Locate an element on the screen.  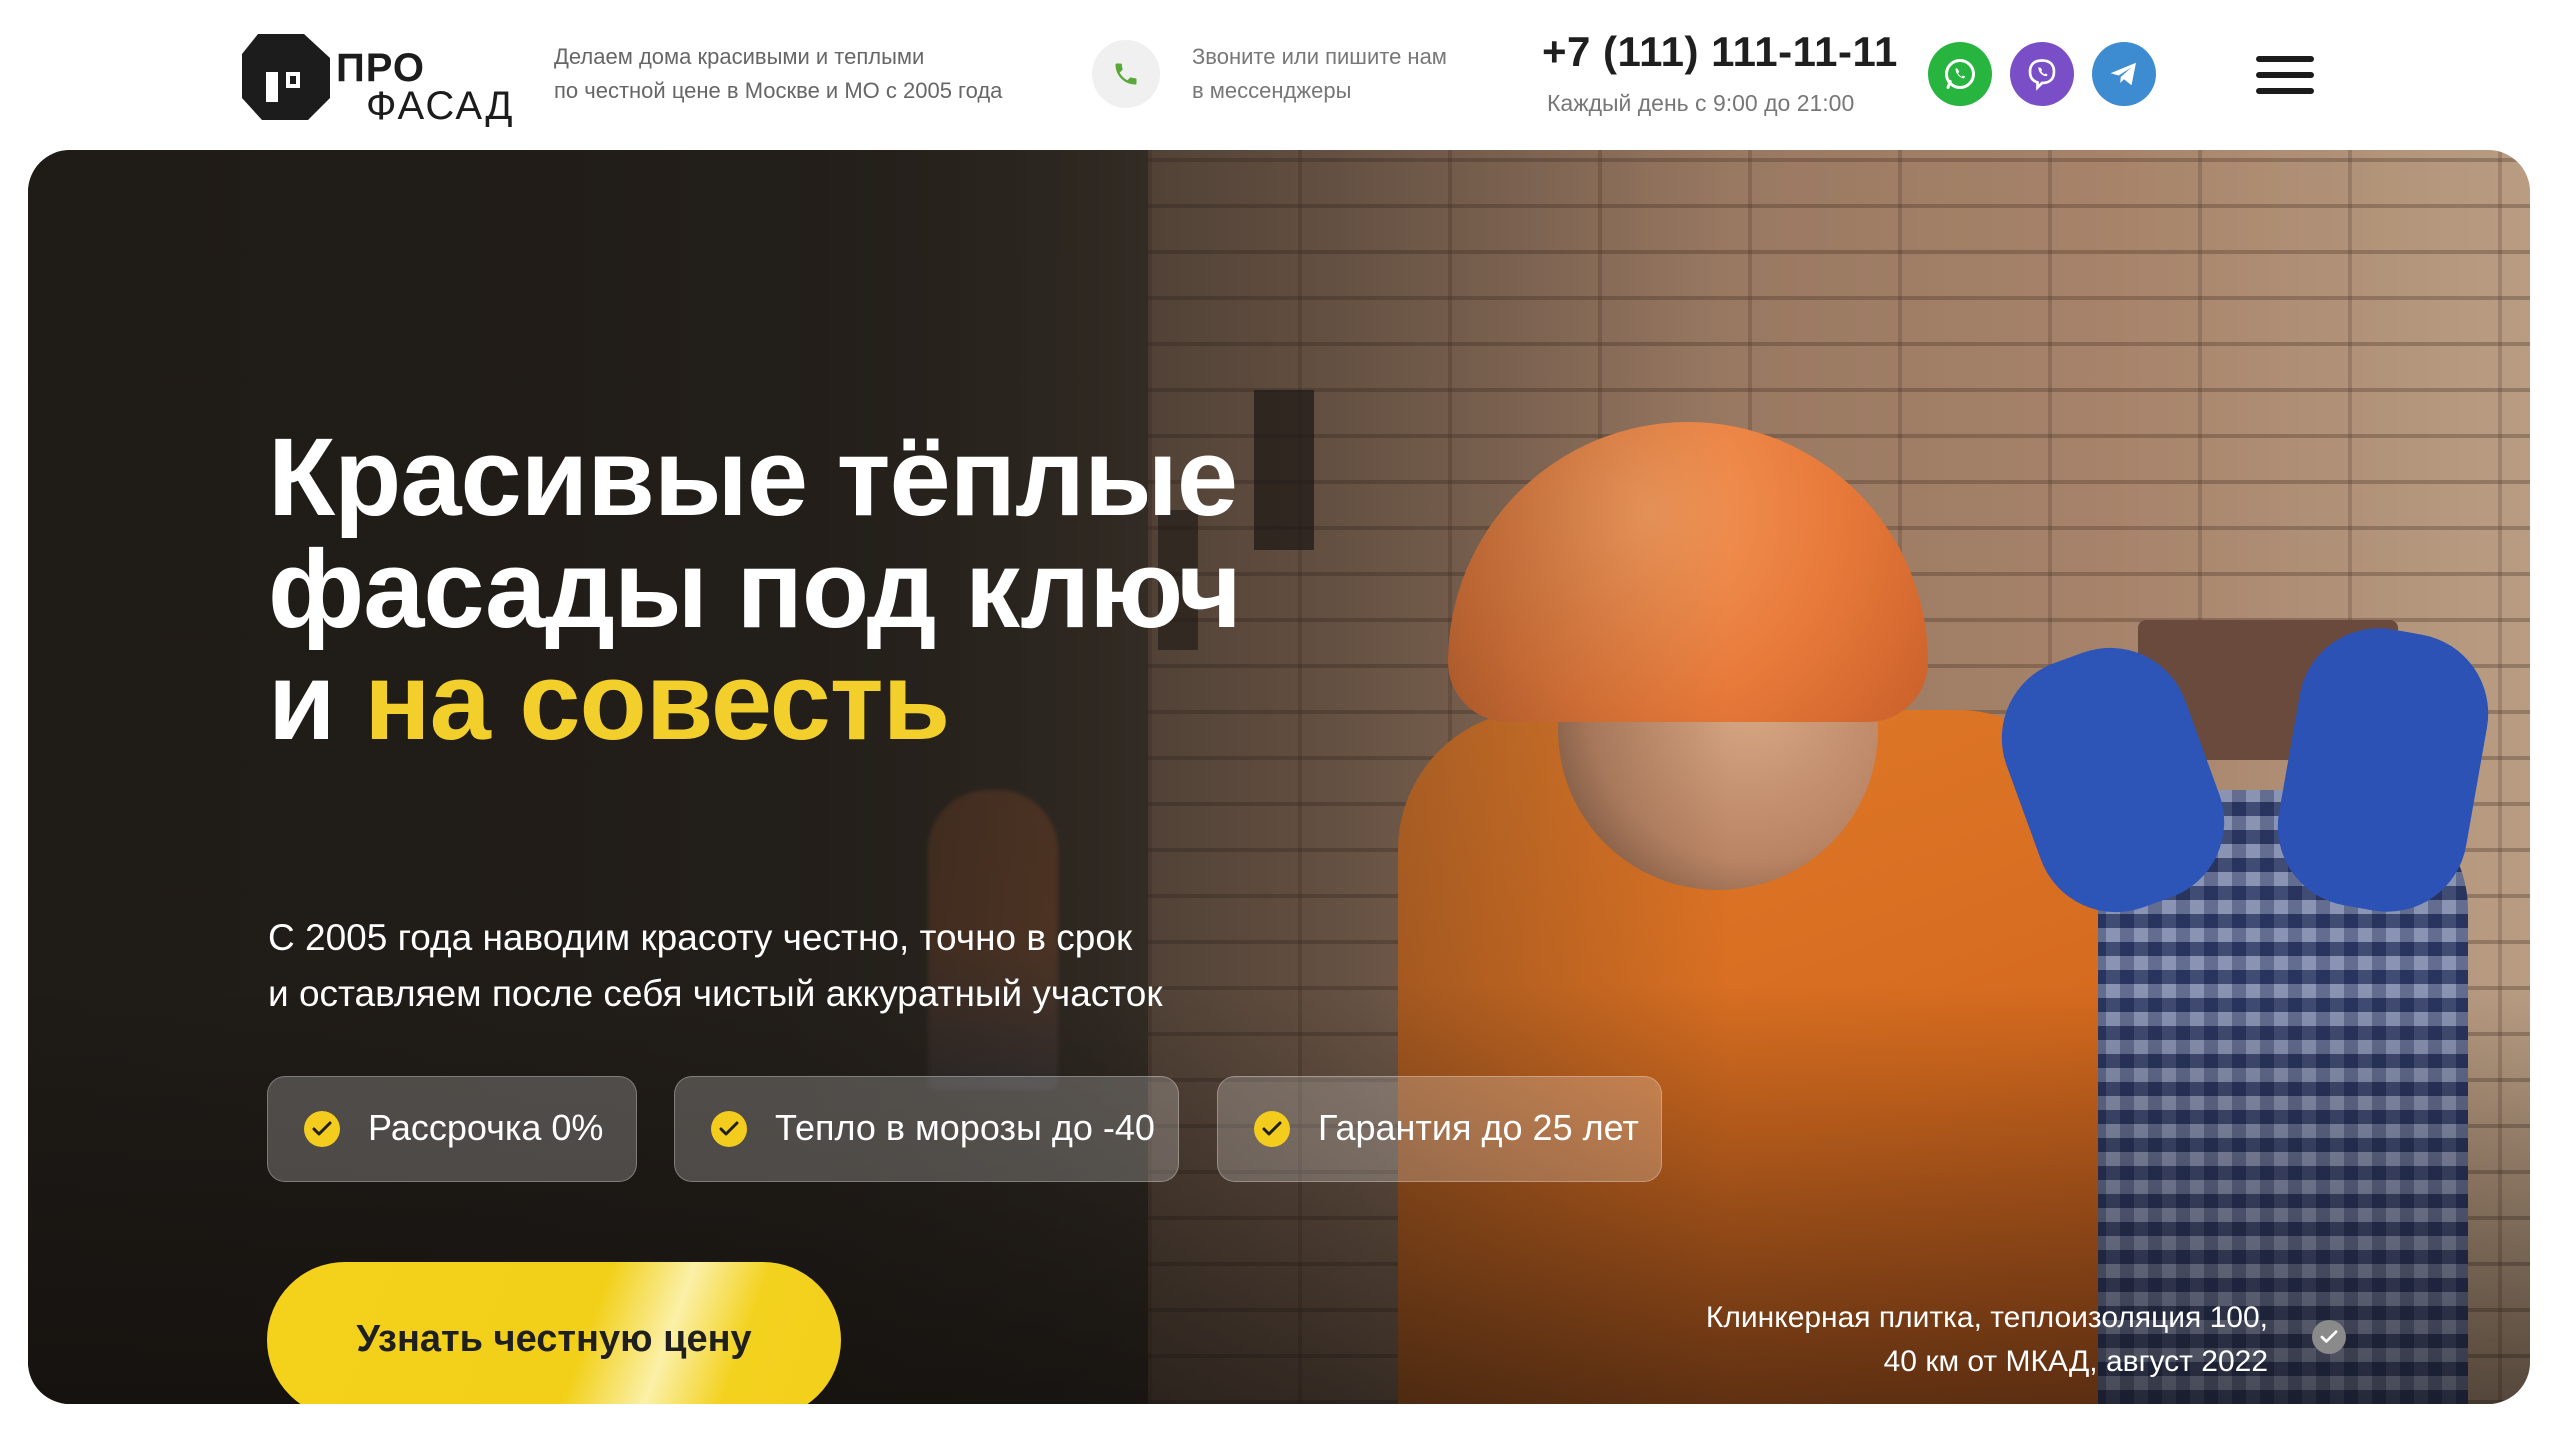
badge-installment: Рассрочка 0% is located at coordinates (452, 1129).